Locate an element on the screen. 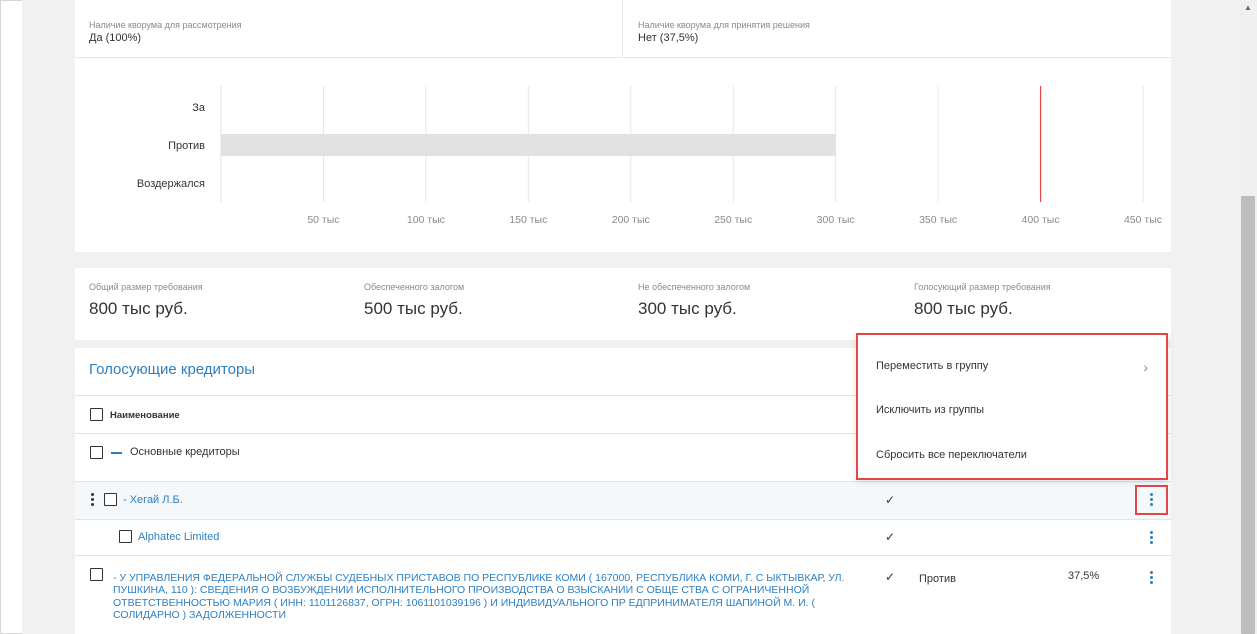 The image size is (1257, 634). creditor-name-link: Alphatec Limited is located at coordinates (178, 537).